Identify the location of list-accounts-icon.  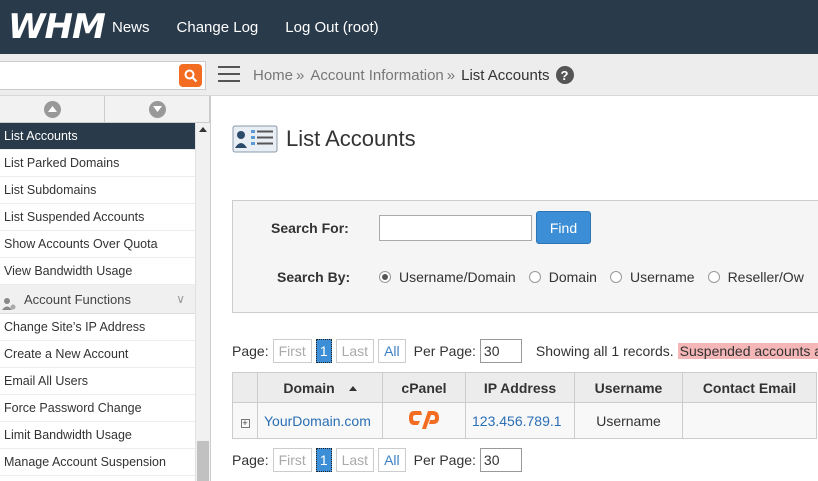
(255, 139).